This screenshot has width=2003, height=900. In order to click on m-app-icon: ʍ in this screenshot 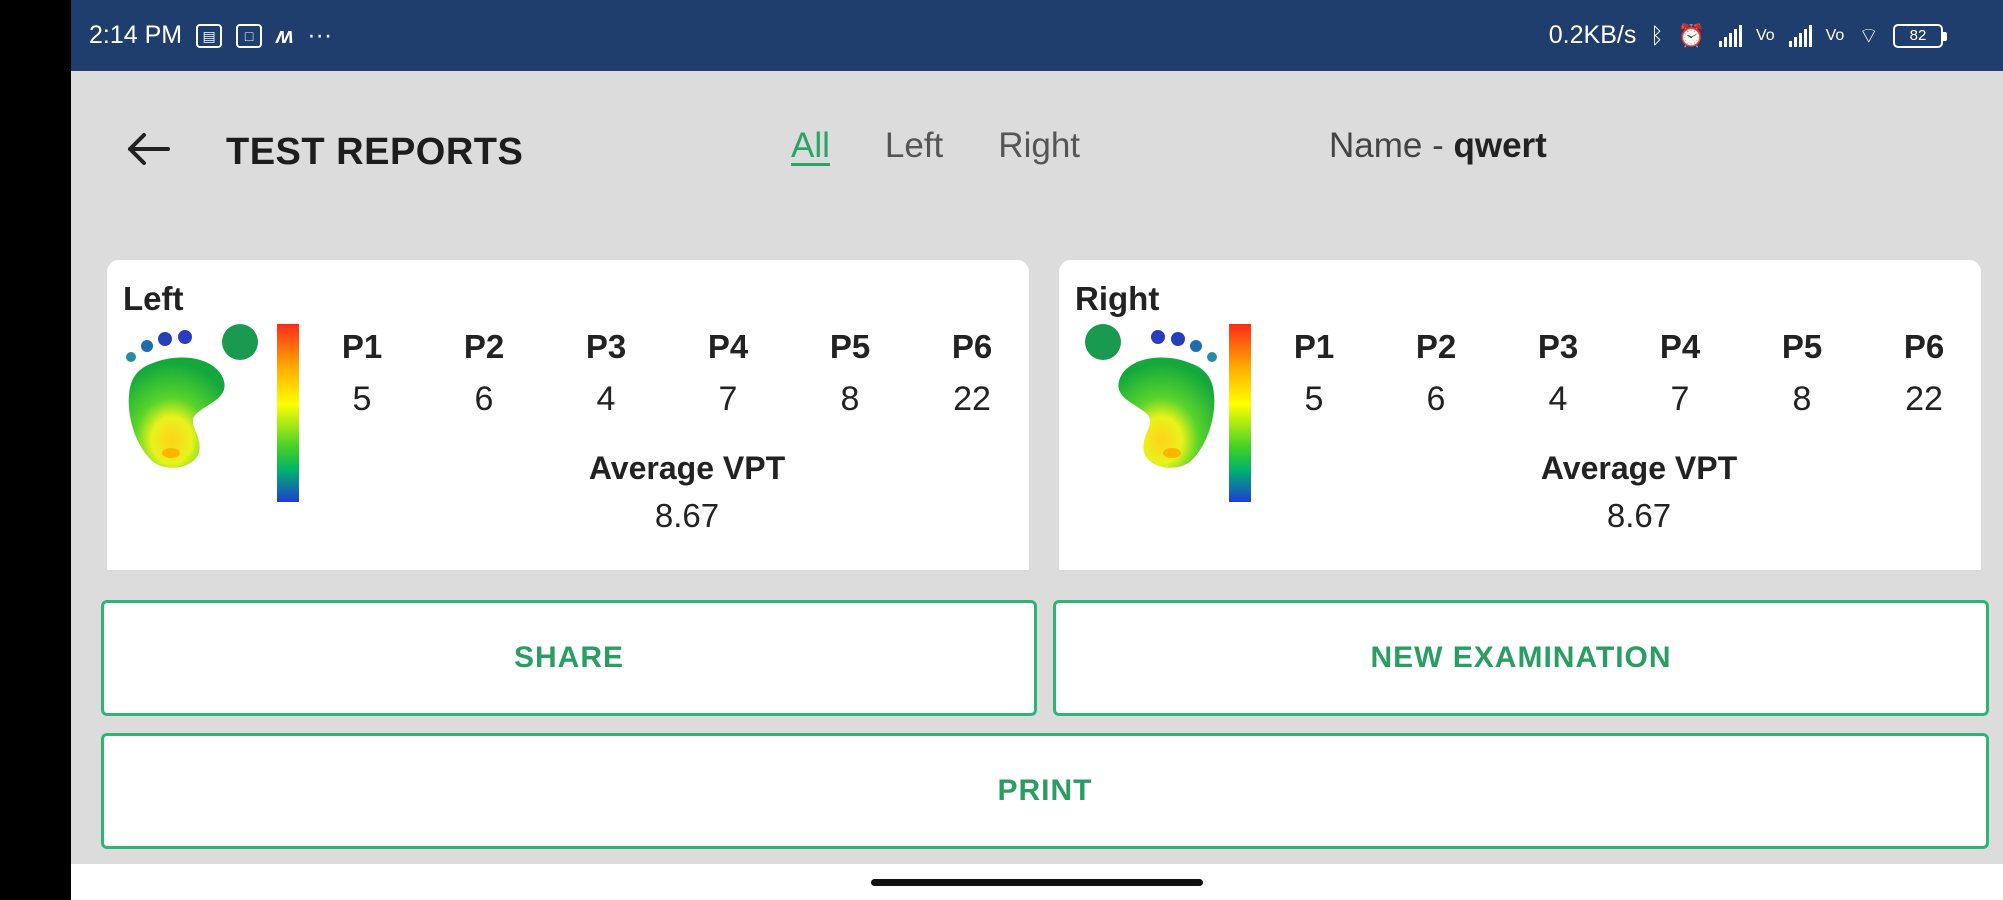, I will do `click(285, 35)`.